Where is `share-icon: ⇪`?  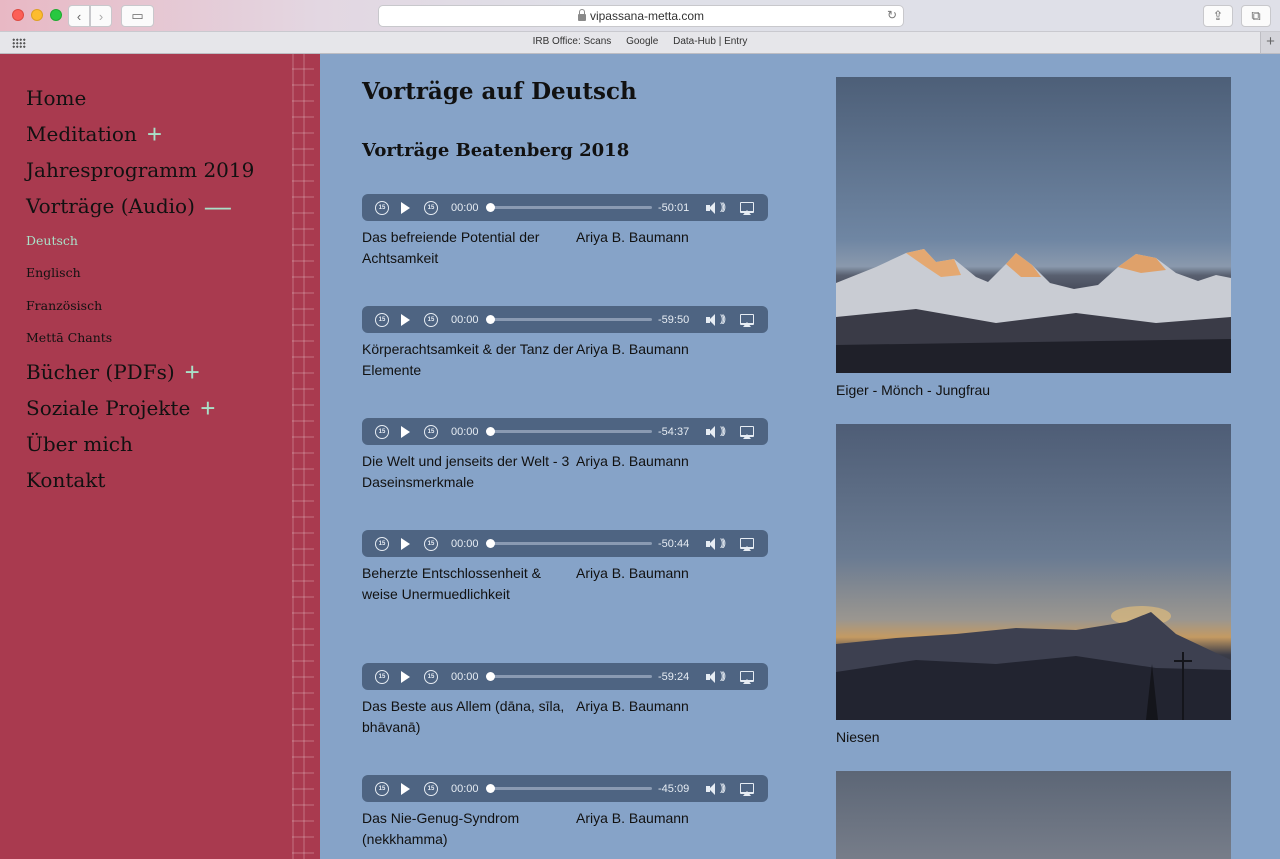
share-icon: ⇪ is located at coordinates (1218, 15).